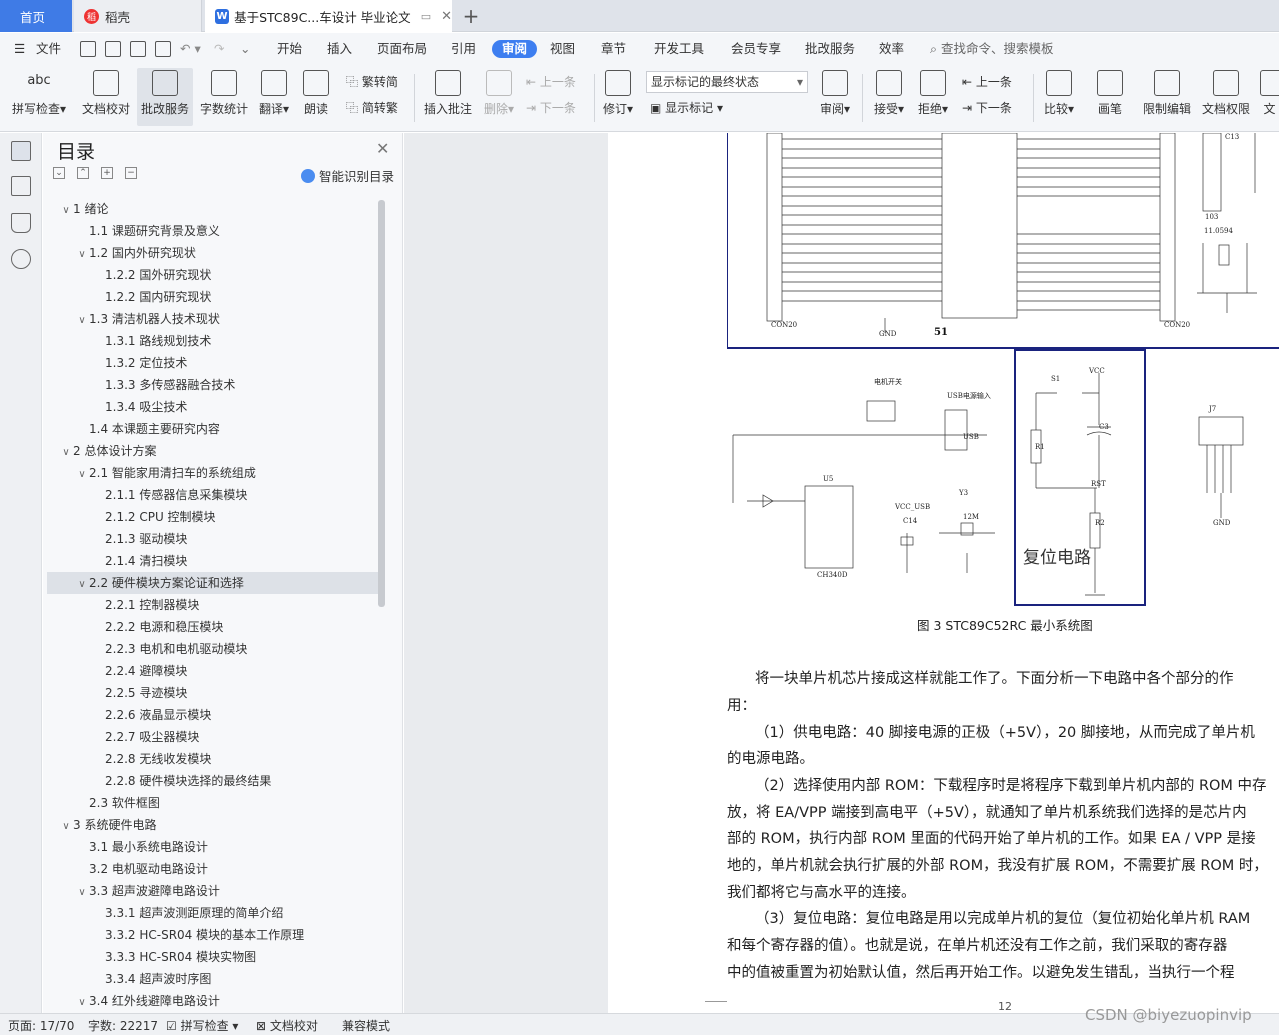 The image size is (1279, 1035). I want to click on tab-home: 首页, so click(36, 16).